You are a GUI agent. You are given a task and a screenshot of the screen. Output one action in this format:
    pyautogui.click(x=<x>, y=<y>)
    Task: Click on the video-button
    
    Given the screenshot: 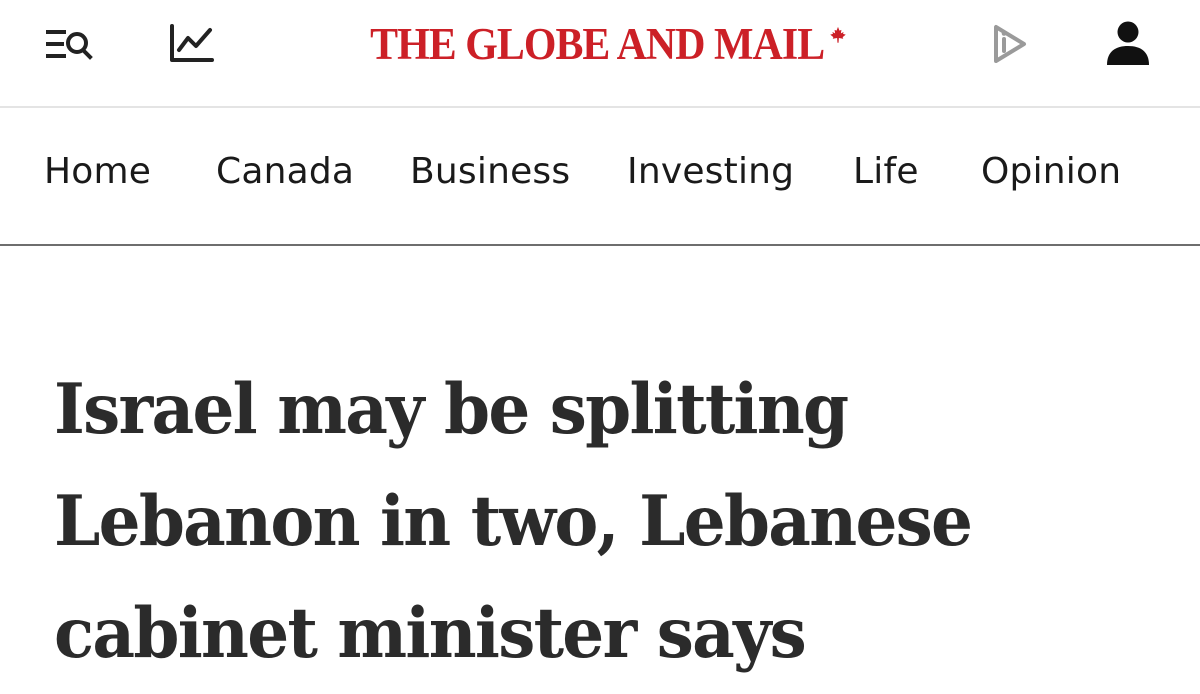 What is the action you would take?
    pyautogui.click(x=1010, y=44)
    